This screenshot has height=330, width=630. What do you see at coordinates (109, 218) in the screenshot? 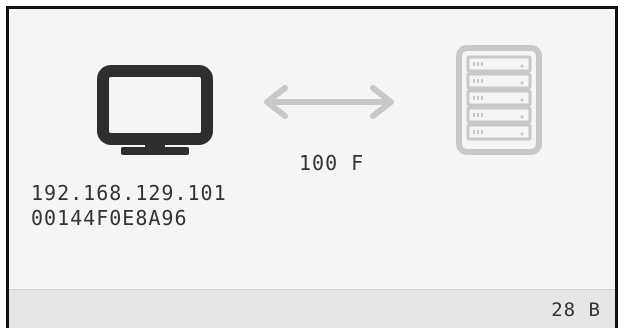
I see `mac-address: 00144F0E8A96` at bounding box center [109, 218].